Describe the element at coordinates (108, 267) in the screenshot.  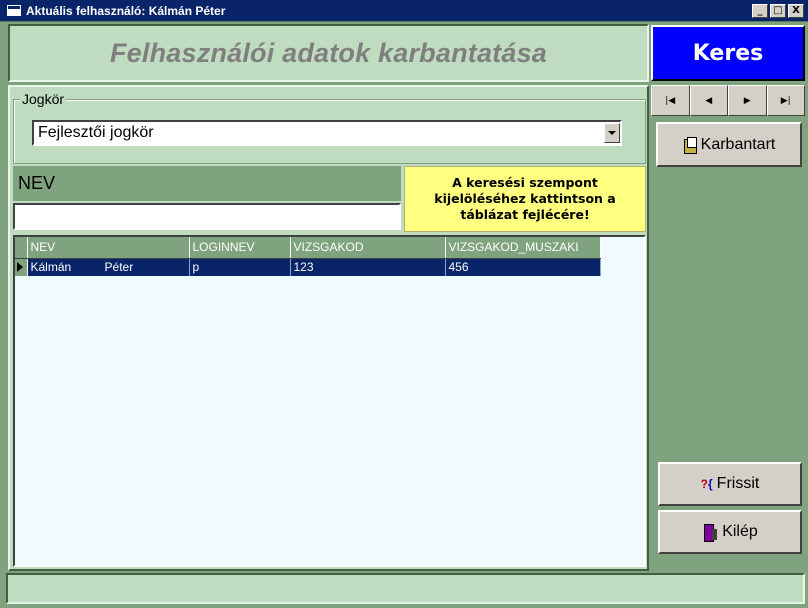
I see `cell-nev: Kálmán Péter` at that location.